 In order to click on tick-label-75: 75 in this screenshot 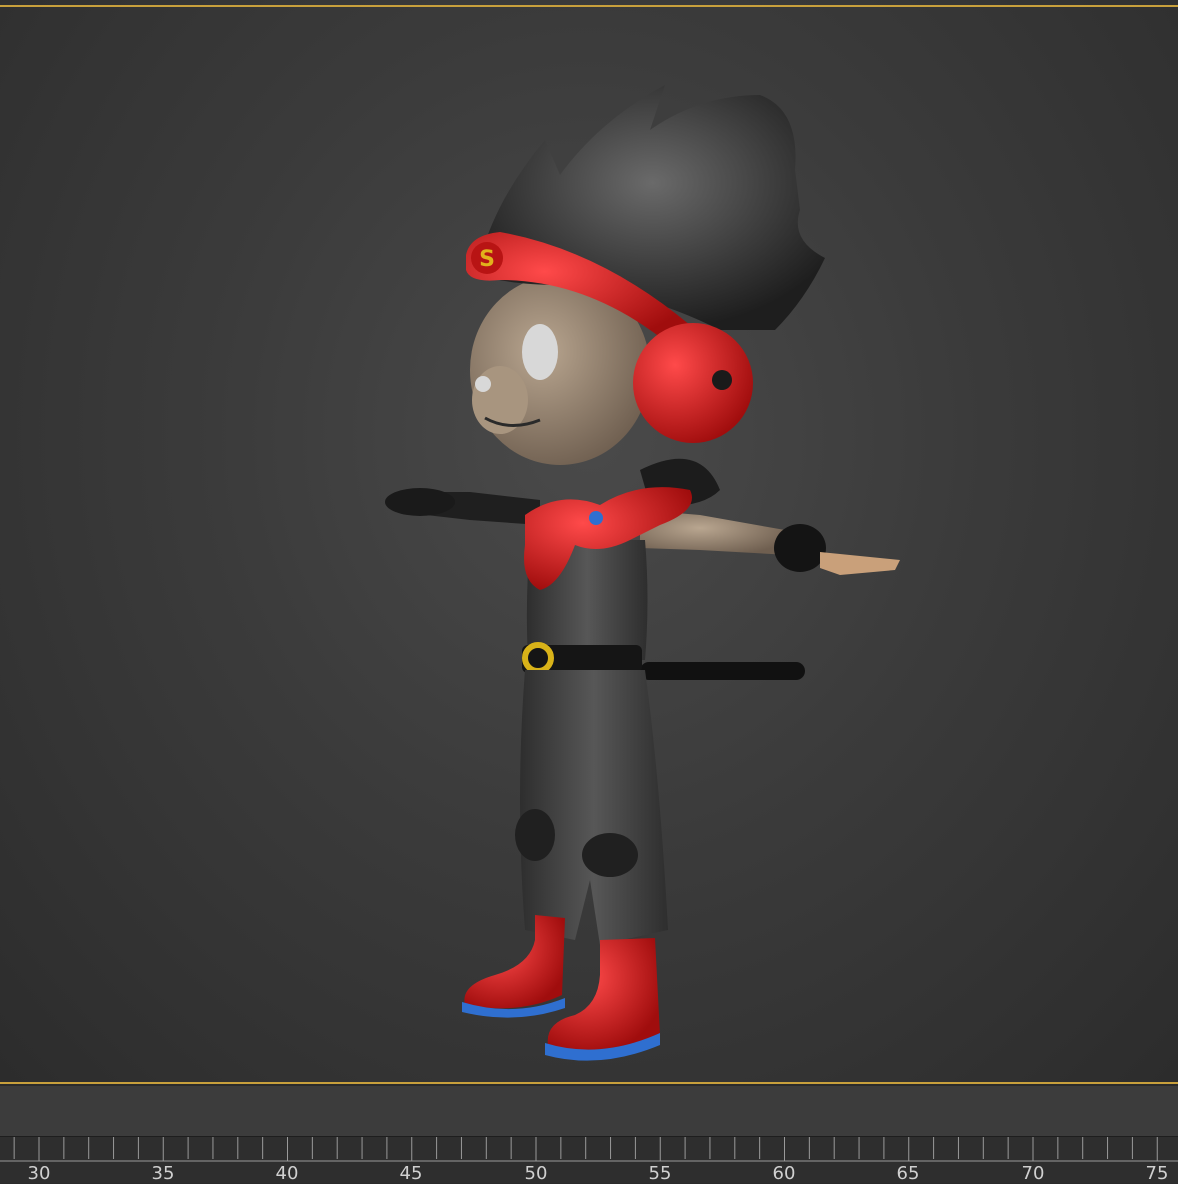, I will do `click(1157, 1173)`.